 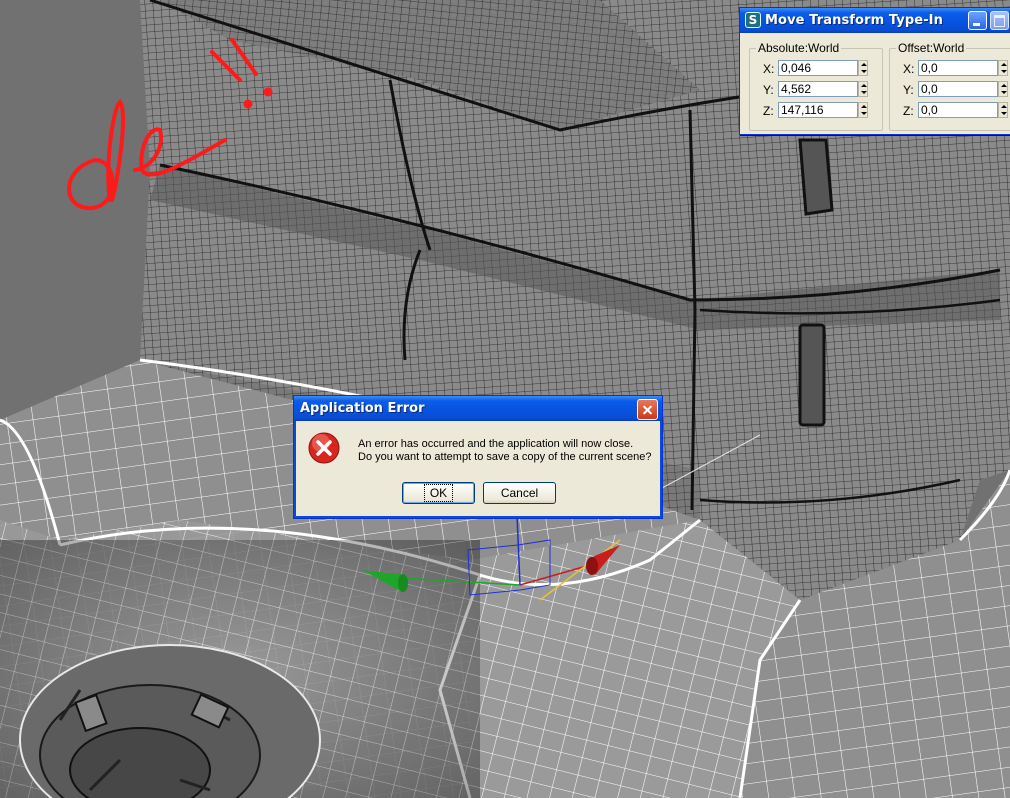 I want to click on absolute-x-input: 0,046, so click(x=818, y=68).